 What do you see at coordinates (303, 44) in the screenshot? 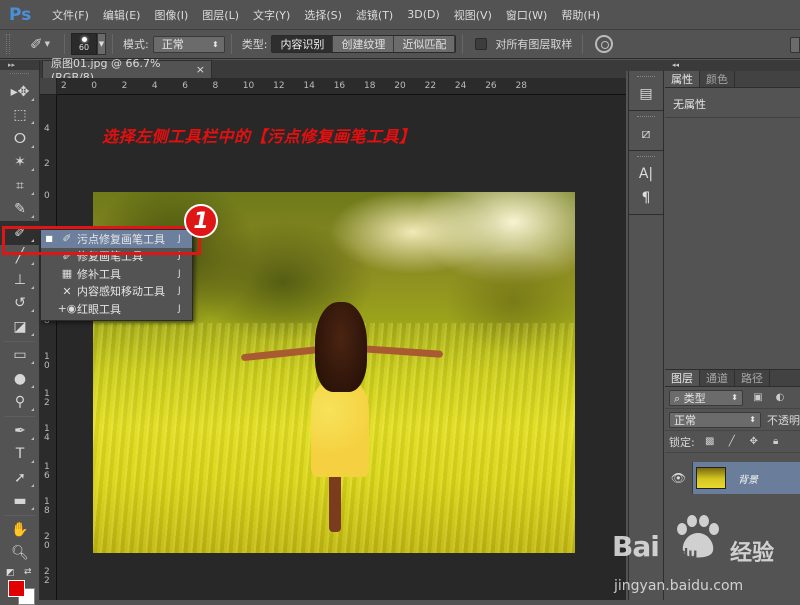
I see `type-content-aware: 内容识别` at bounding box center [303, 44].